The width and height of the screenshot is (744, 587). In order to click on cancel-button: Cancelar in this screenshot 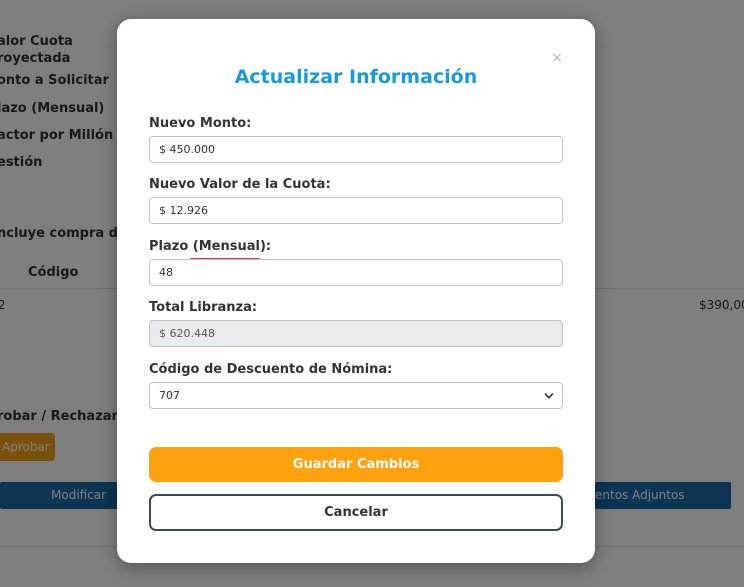, I will do `click(356, 512)`.